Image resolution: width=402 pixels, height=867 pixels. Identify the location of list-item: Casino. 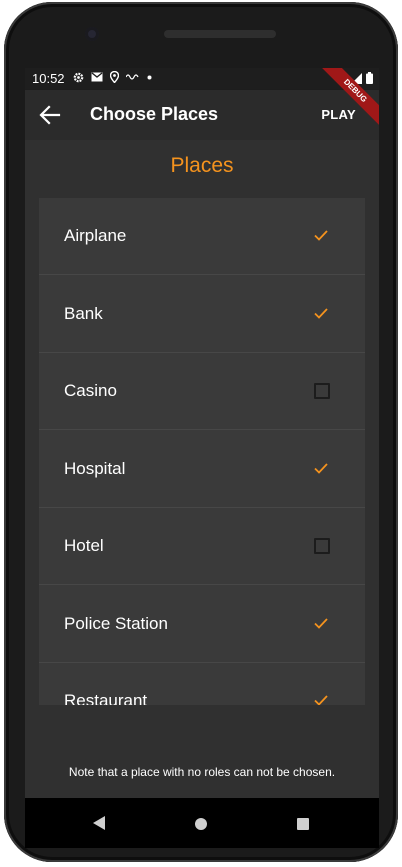
(202, 391).